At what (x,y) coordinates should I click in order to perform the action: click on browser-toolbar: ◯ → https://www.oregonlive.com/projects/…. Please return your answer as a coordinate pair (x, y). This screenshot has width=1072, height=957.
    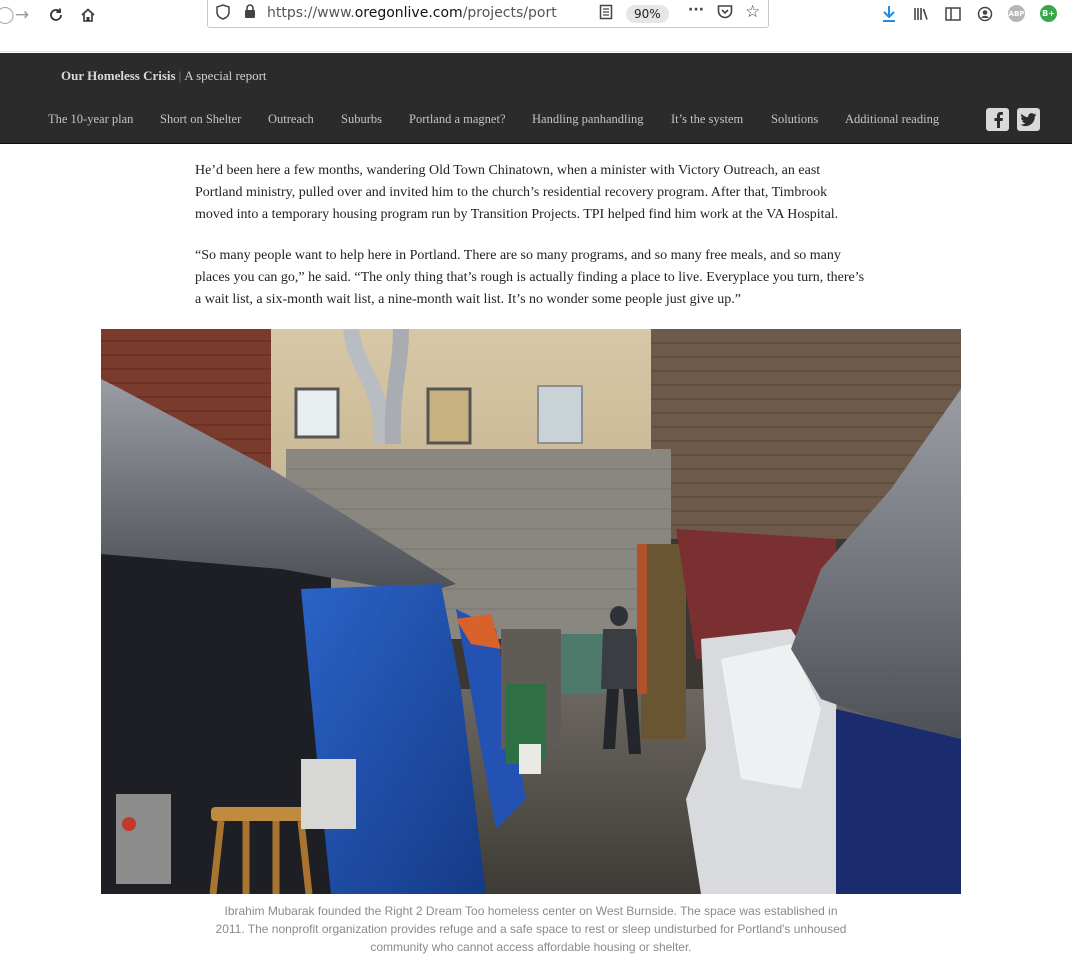
    Looking at the image, I should click on (536, 26).